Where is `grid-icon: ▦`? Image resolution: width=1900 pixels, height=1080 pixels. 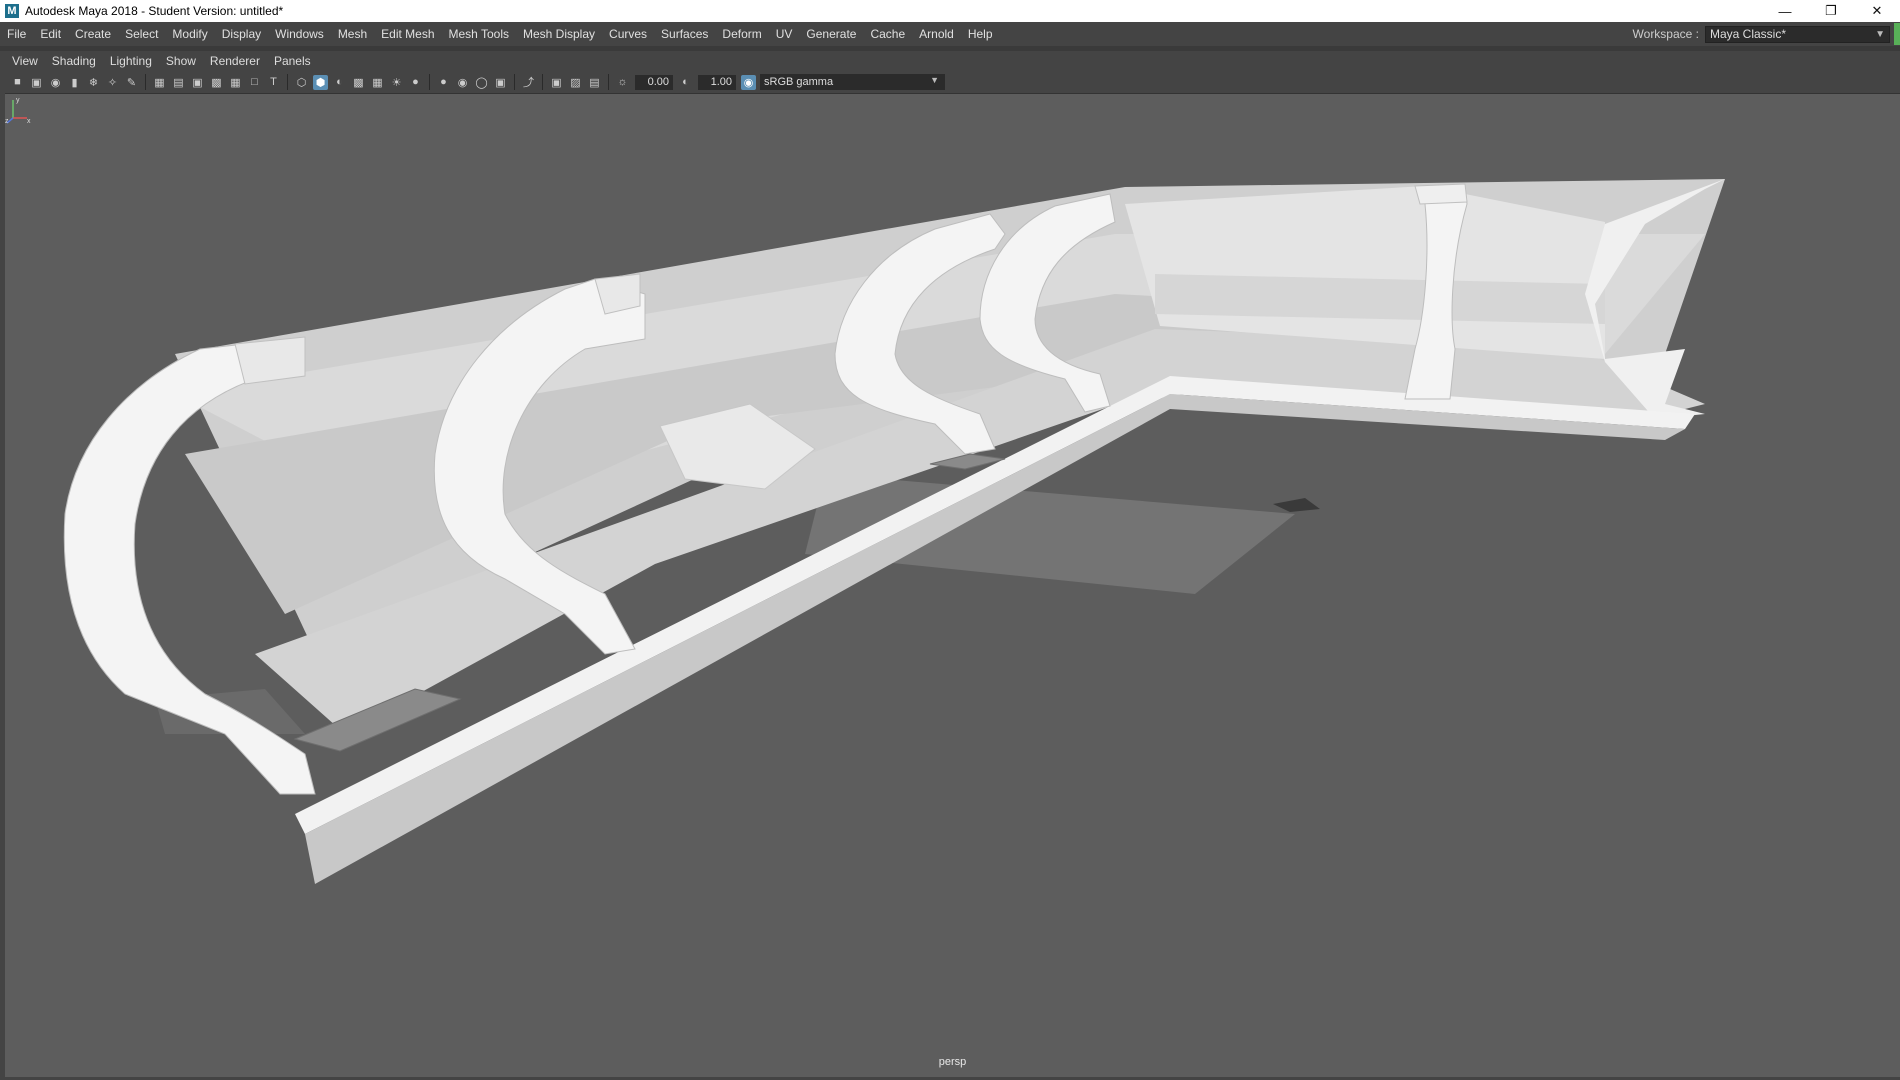 grid-icon: ▦ is located at coordinates (159, 82).